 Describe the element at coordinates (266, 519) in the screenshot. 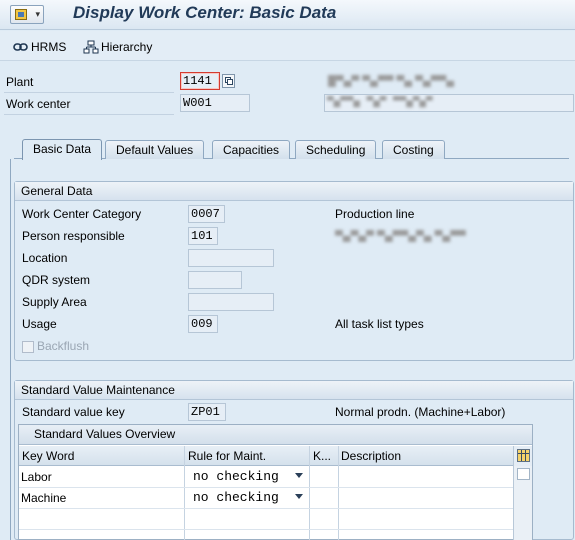

I see `table-row` at that location.